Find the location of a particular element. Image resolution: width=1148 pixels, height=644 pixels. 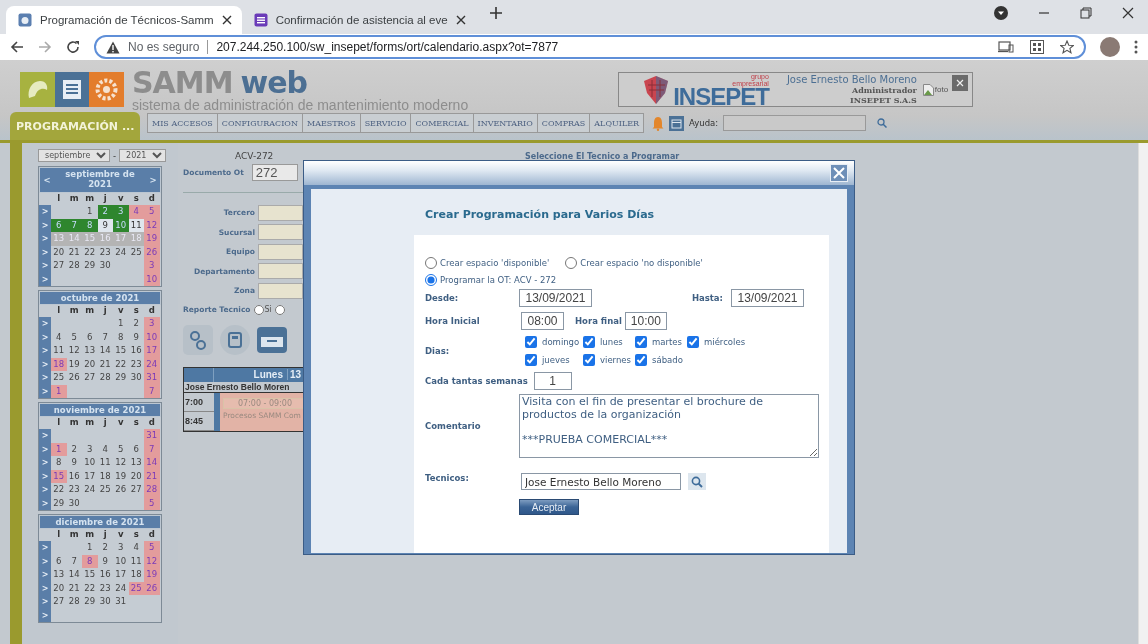

forward-icon is located at coordinates (45, 47).